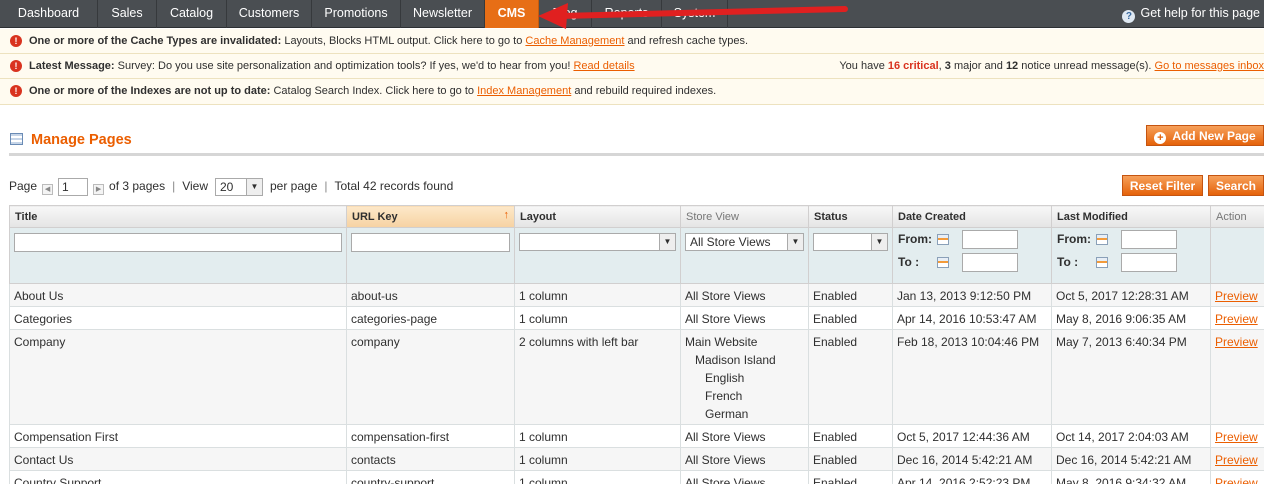 This screenshot has width=1264, height=484. I want to click on modified-to-input, so click(1149, 262).